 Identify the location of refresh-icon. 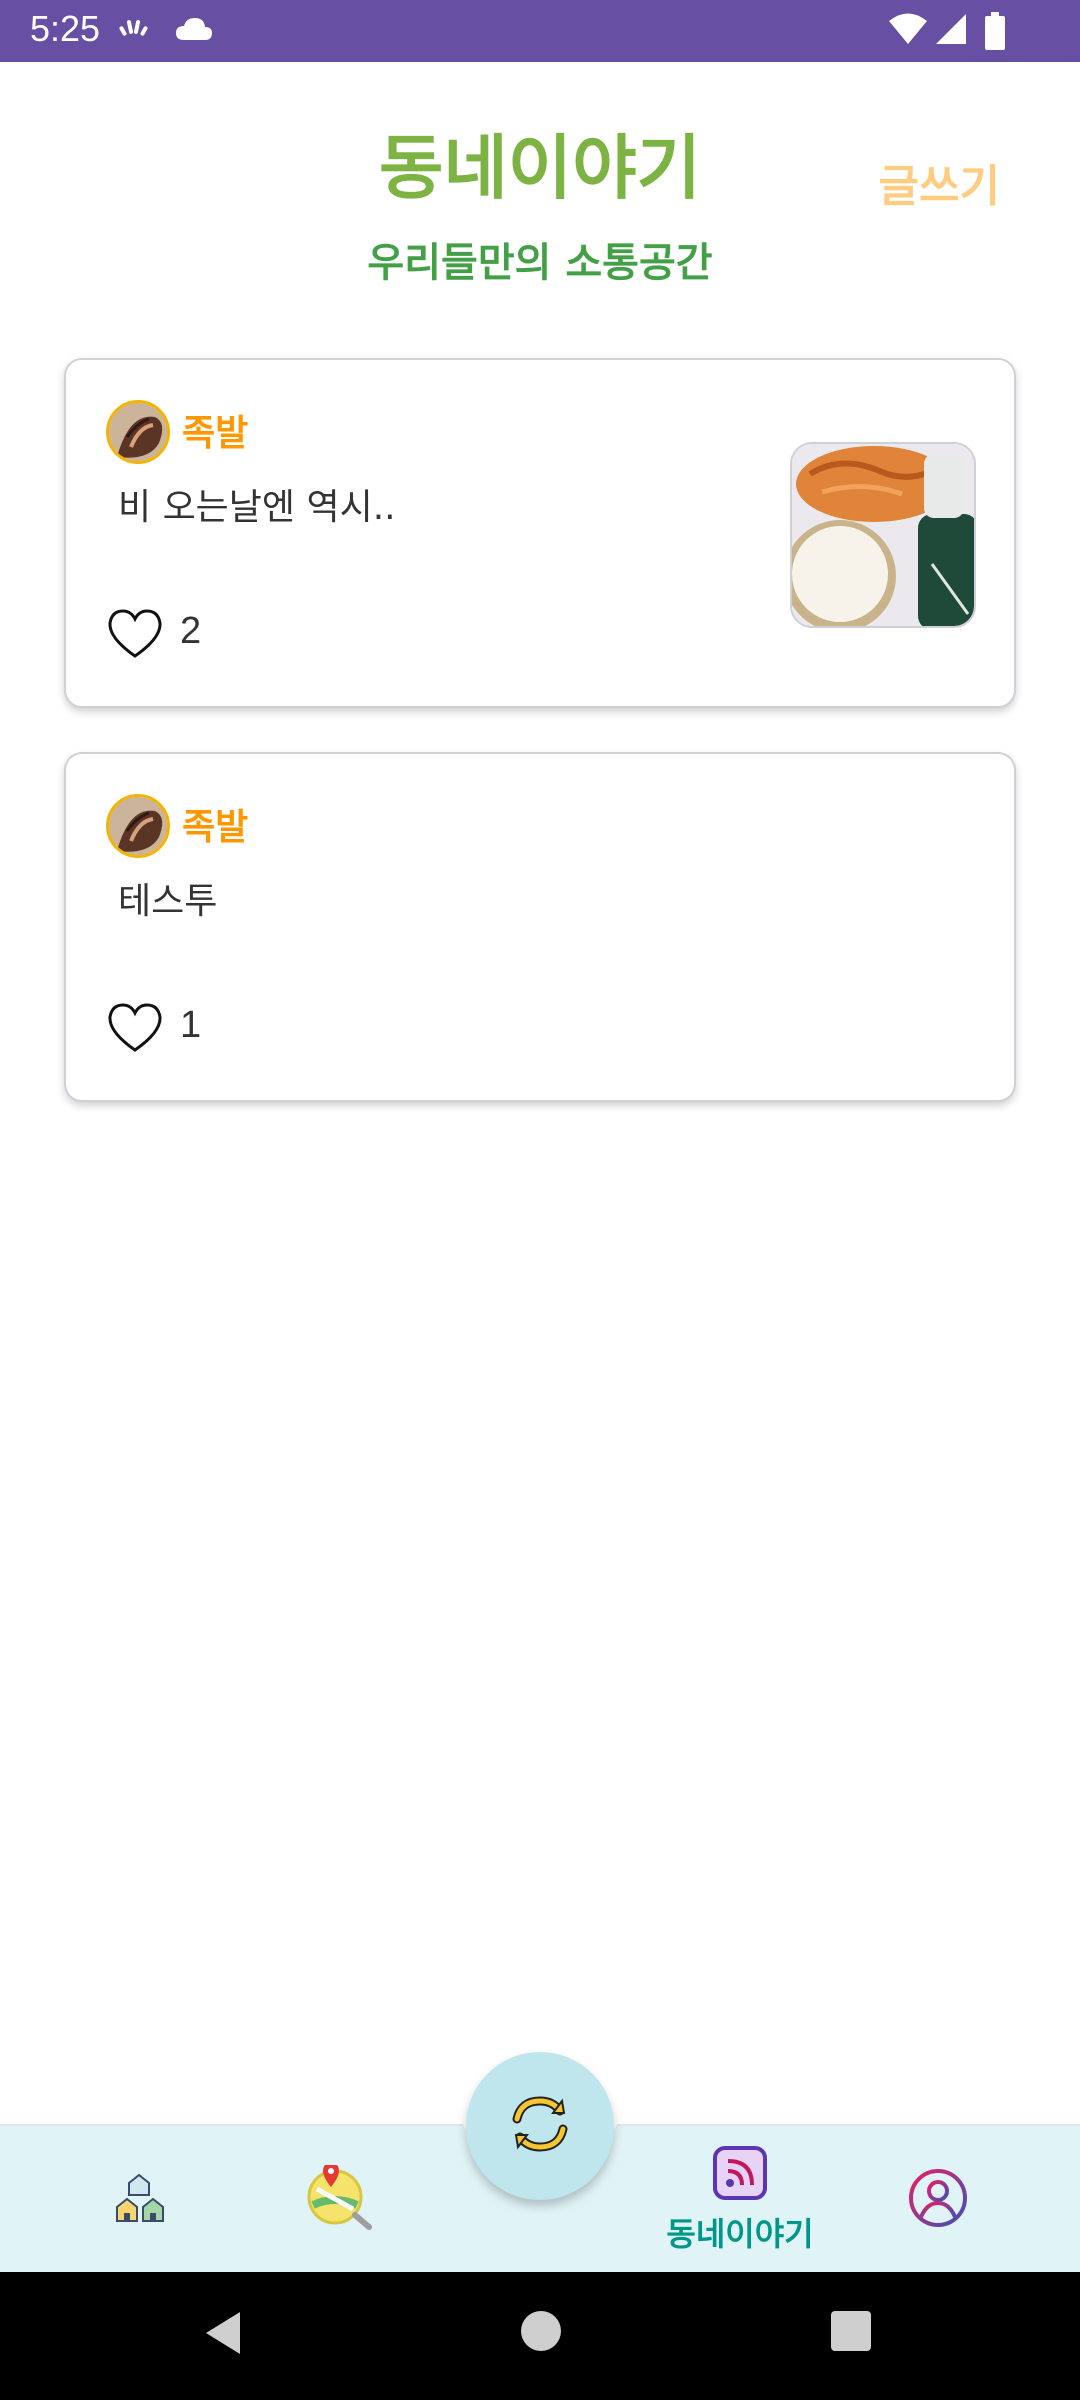
(540, 2126).